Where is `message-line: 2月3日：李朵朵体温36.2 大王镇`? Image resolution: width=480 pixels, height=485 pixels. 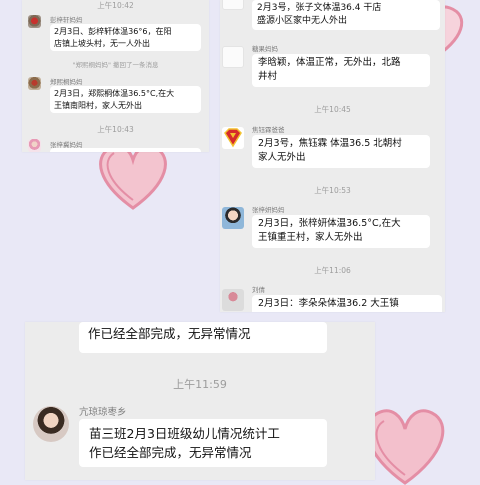
message-line: 2月3日：李朵朵体温36.2 大王镇 is located at coordinates (328, 303).